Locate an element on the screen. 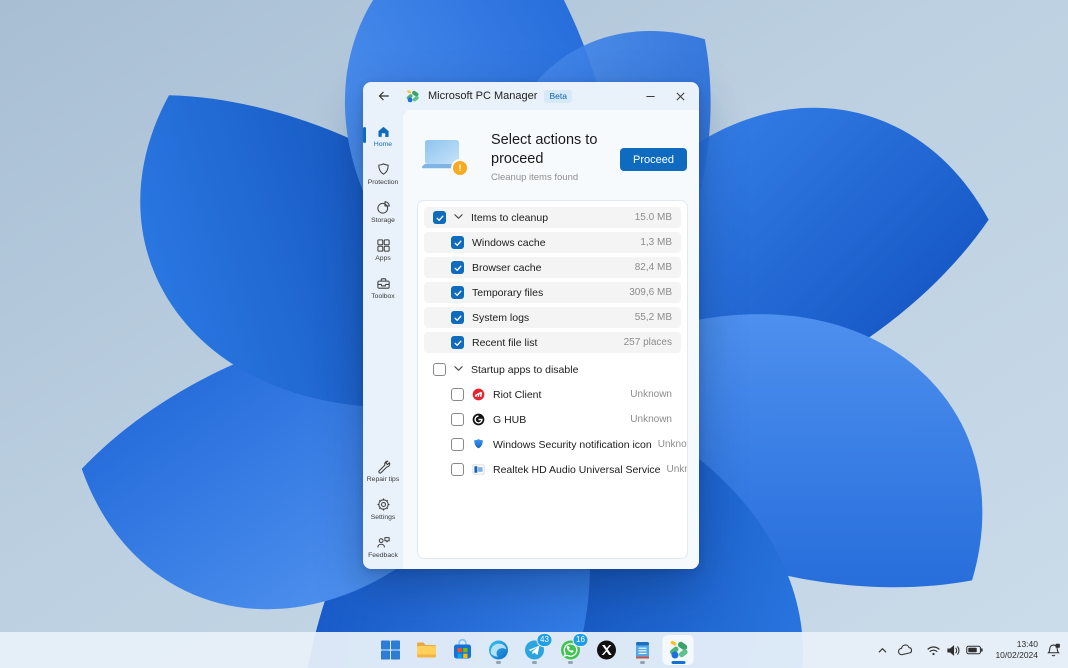 The height and width of the screenshot is (668, 1068). sidebar-item-apps: Apps is located at coordinates (383, 250).